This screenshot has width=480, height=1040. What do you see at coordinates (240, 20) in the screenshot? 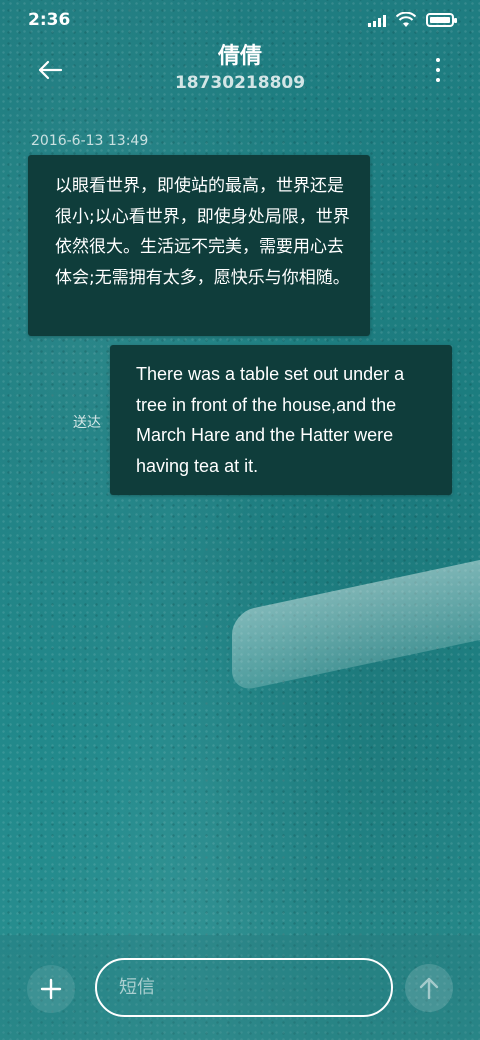
I see `status-bar: 2:36` at bounding box center [240, 20].